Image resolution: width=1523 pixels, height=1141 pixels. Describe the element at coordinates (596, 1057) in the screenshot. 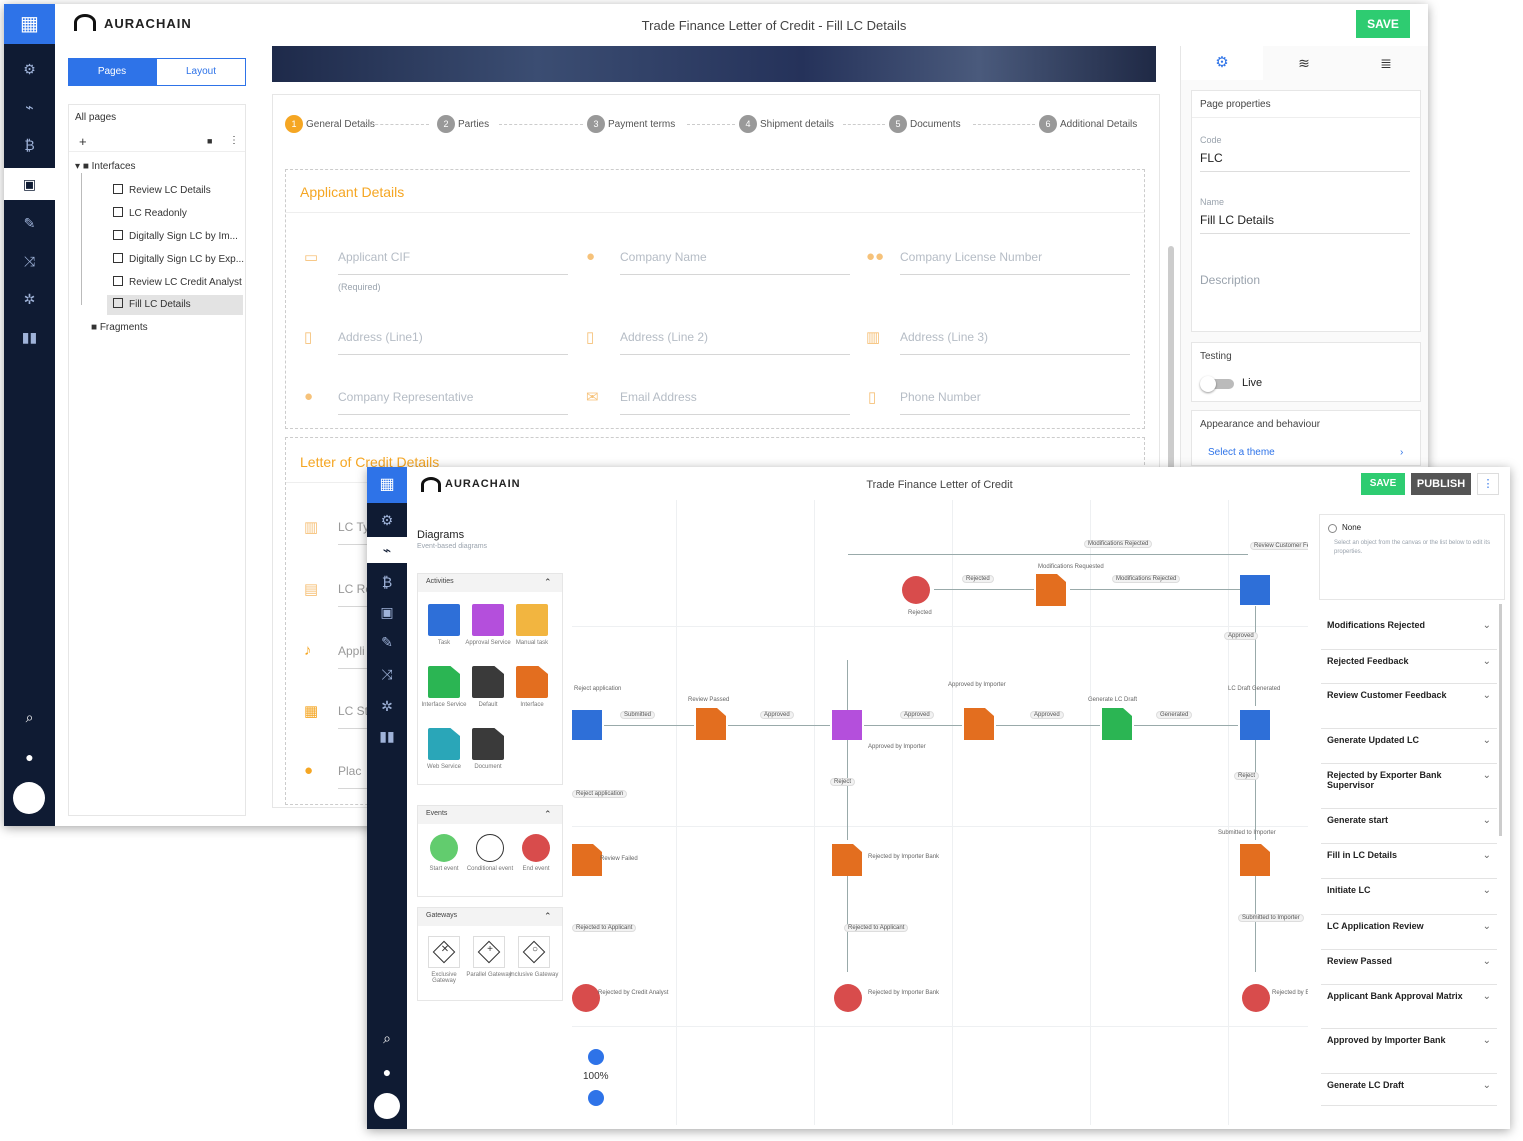

I see `zoom-in-button` at that location.